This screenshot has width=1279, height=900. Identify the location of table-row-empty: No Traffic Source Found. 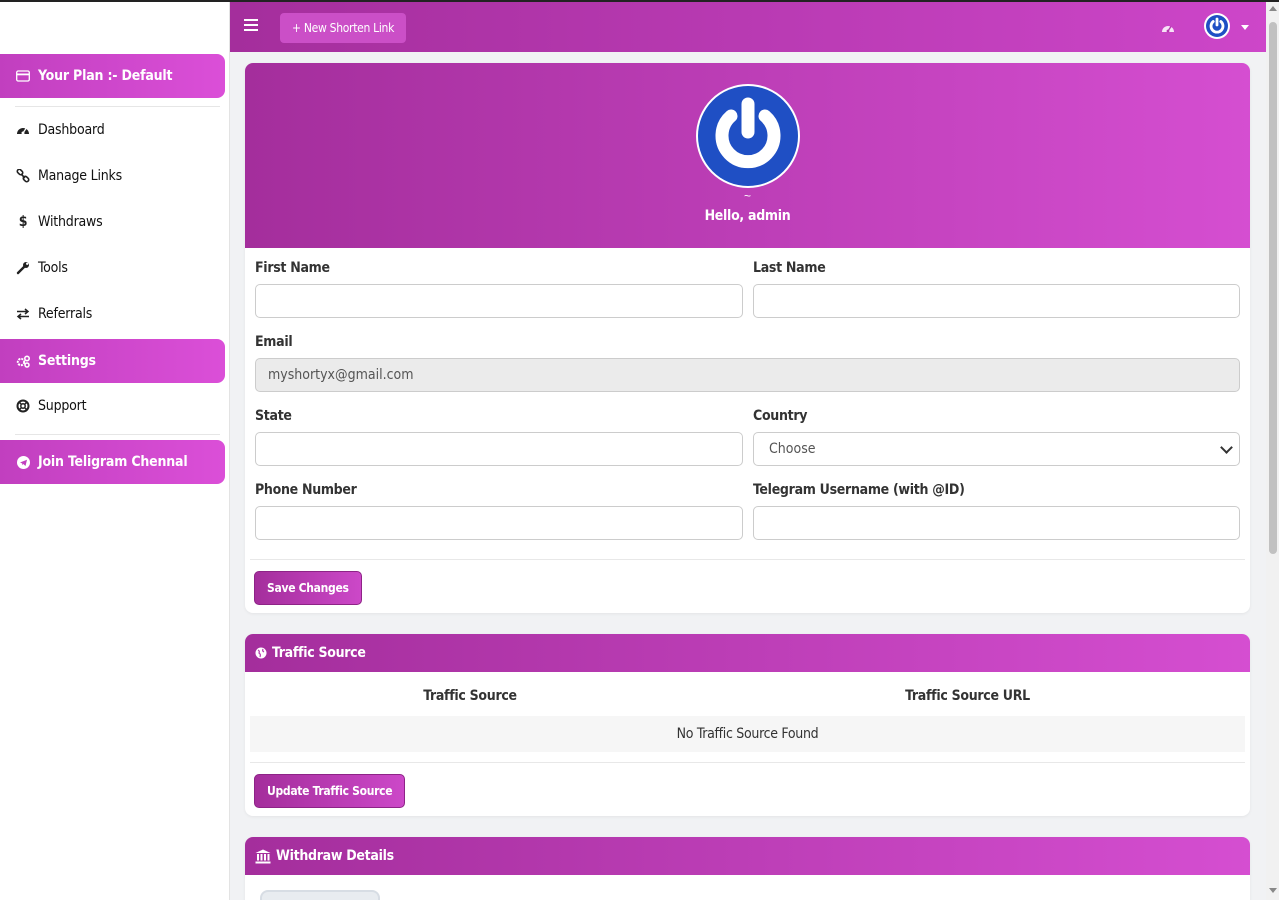
(747, 734).